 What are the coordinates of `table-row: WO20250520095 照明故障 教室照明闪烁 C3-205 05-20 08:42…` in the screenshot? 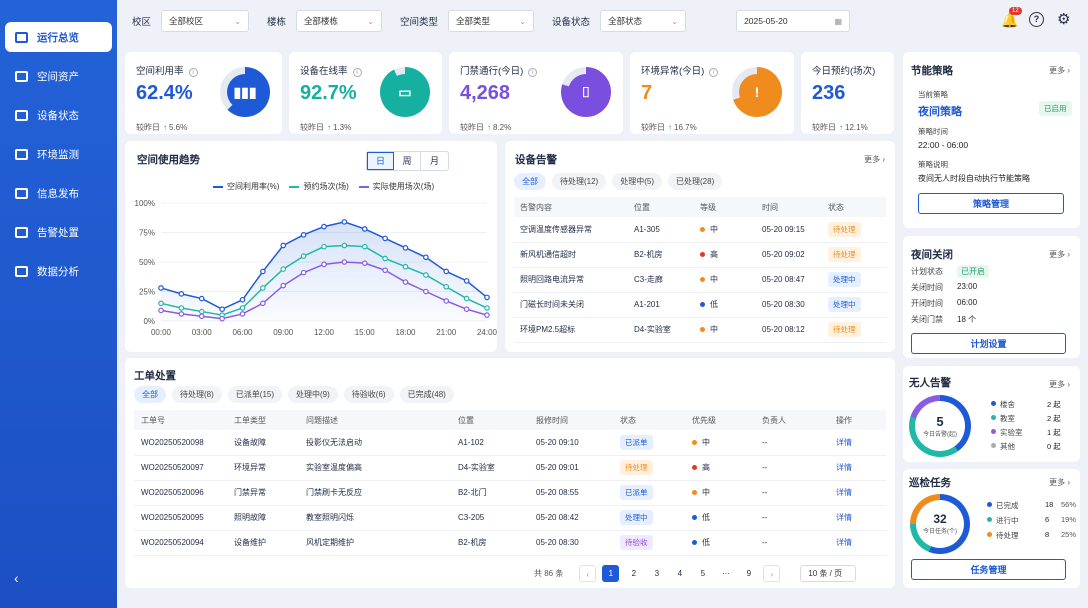 It's located at (510, 518).